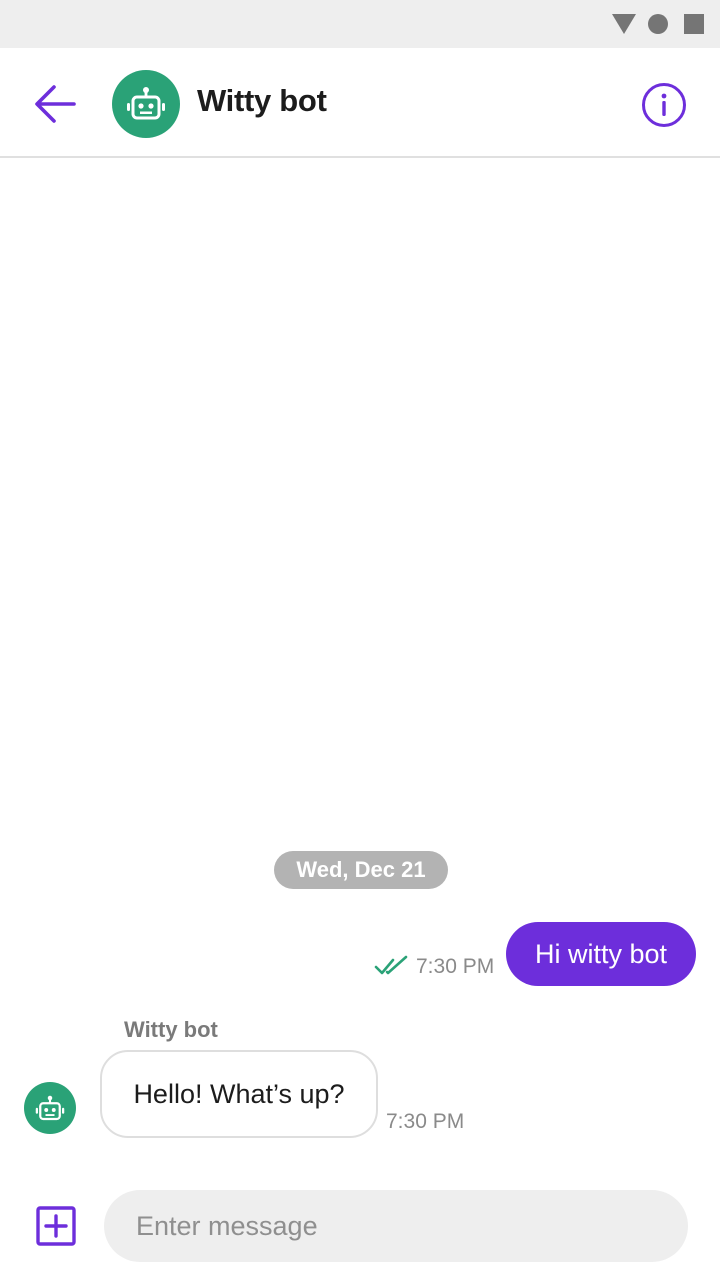 The image size is (720, 1282). What do you see at coordinates (360, 103) in the screenshot?
I see `app-bar: Witty bot` at bounding box center [360, 103].